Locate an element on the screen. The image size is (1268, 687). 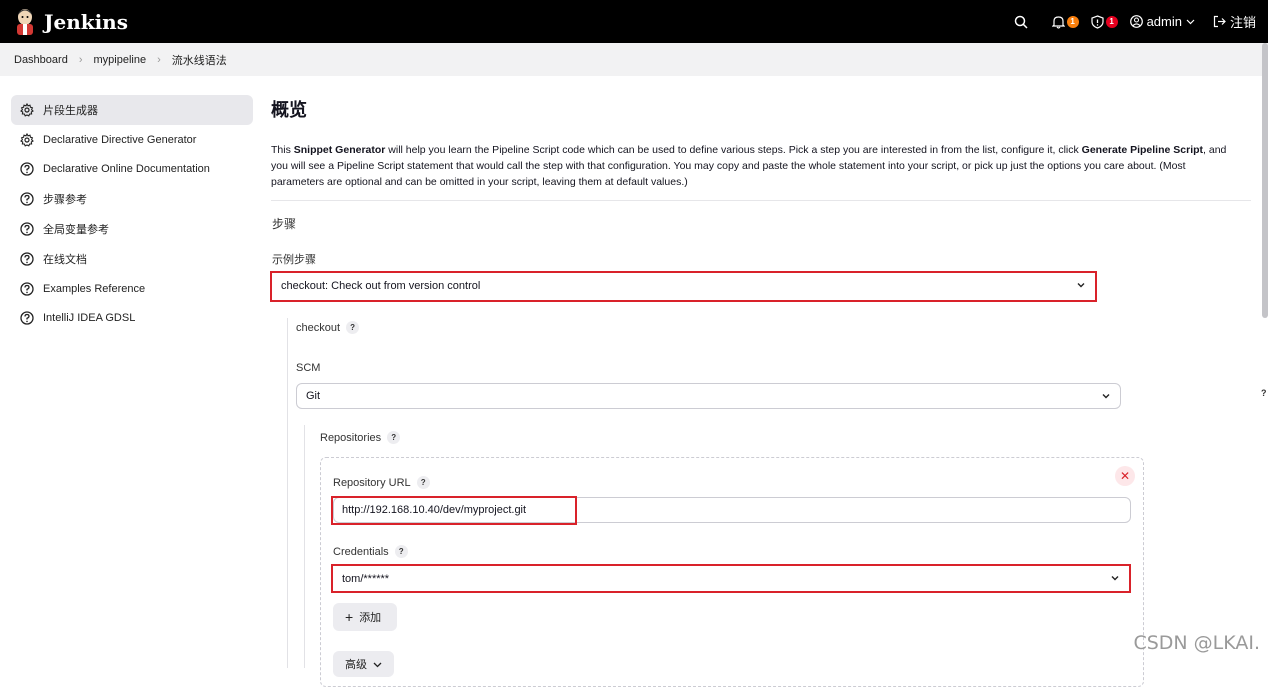
repo-url-label: Repository URL ? is located at coordinates (381, 482).